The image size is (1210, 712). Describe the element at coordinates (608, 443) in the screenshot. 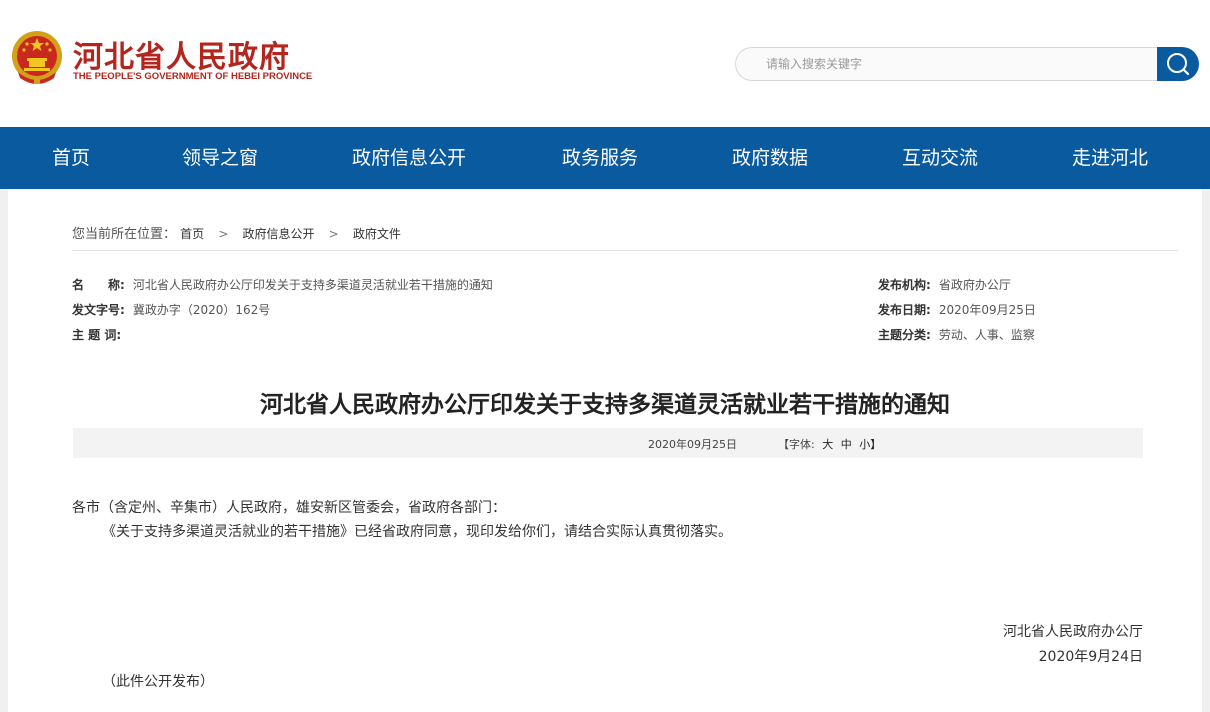

I see `article-info-bar: 2020年09月25日 【字体: 大 中 小】` at that location.